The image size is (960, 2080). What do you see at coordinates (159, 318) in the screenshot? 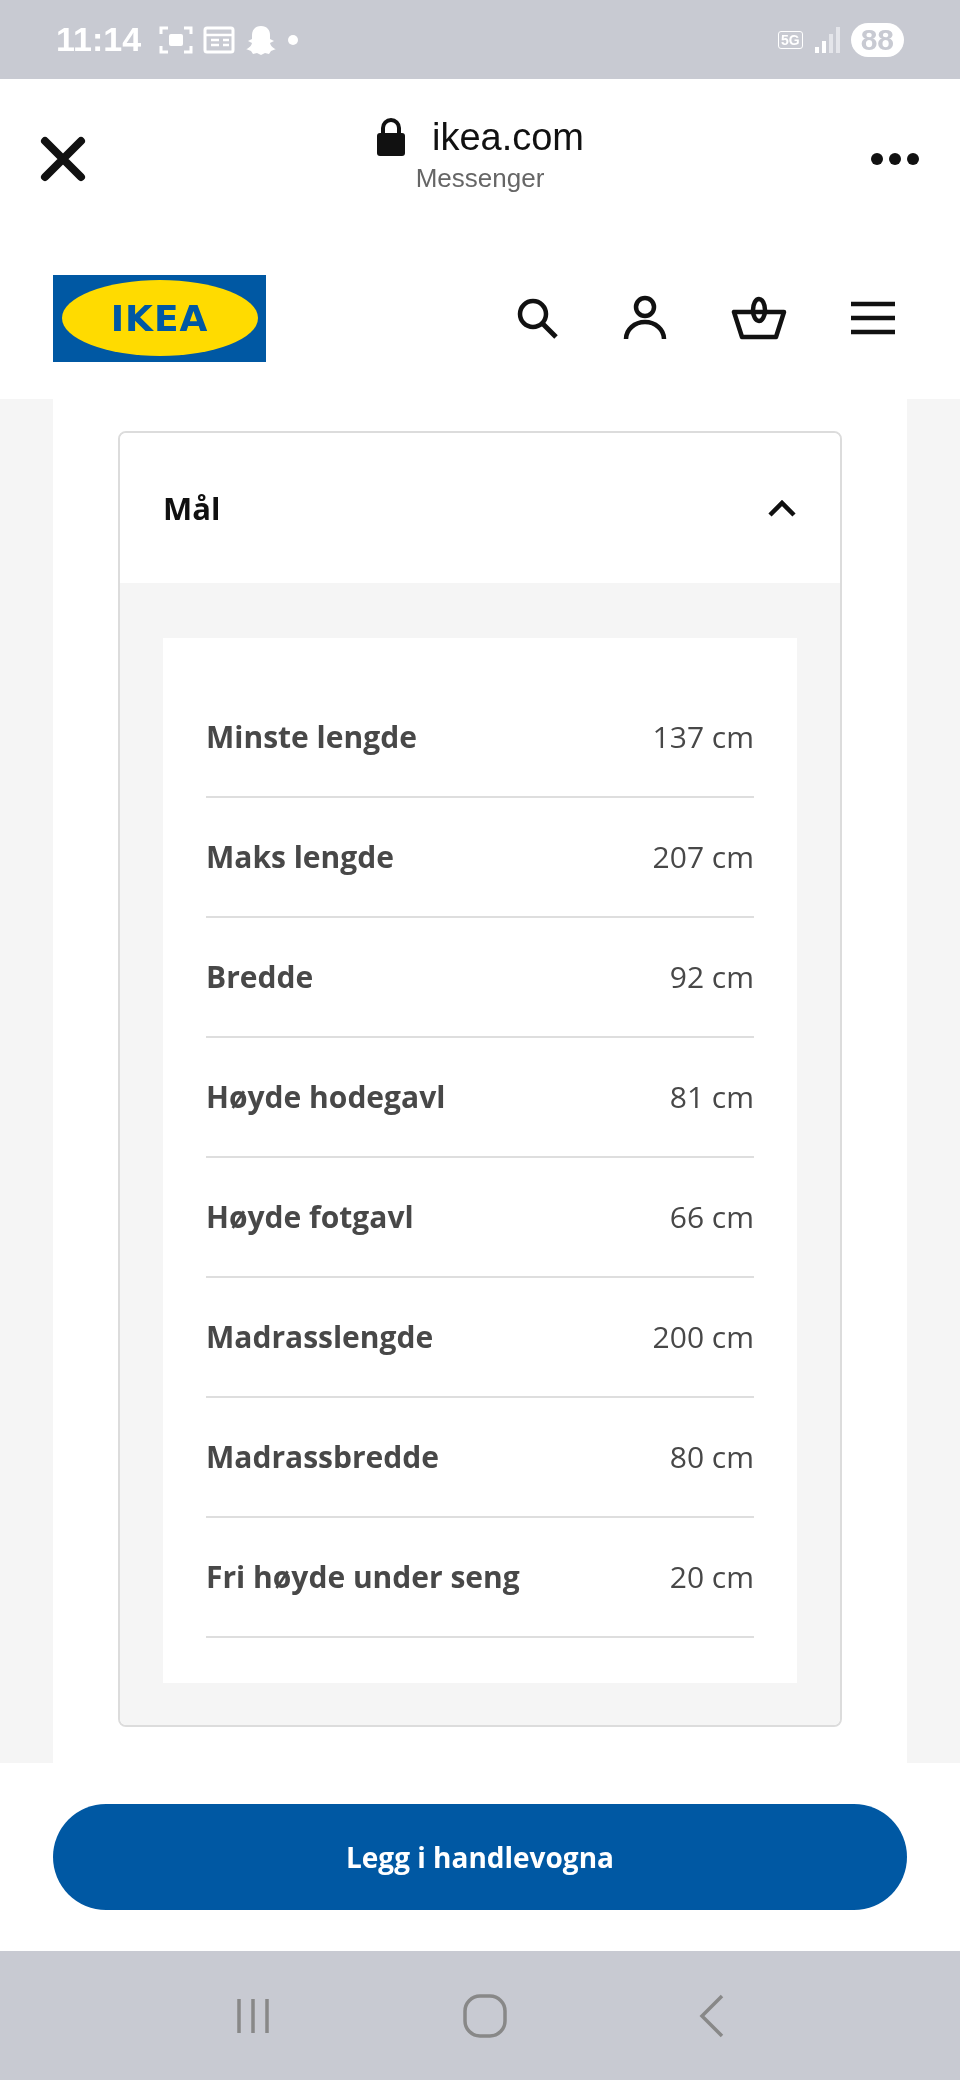
I see `logo: IKEA` at bounding box center [159, 318].